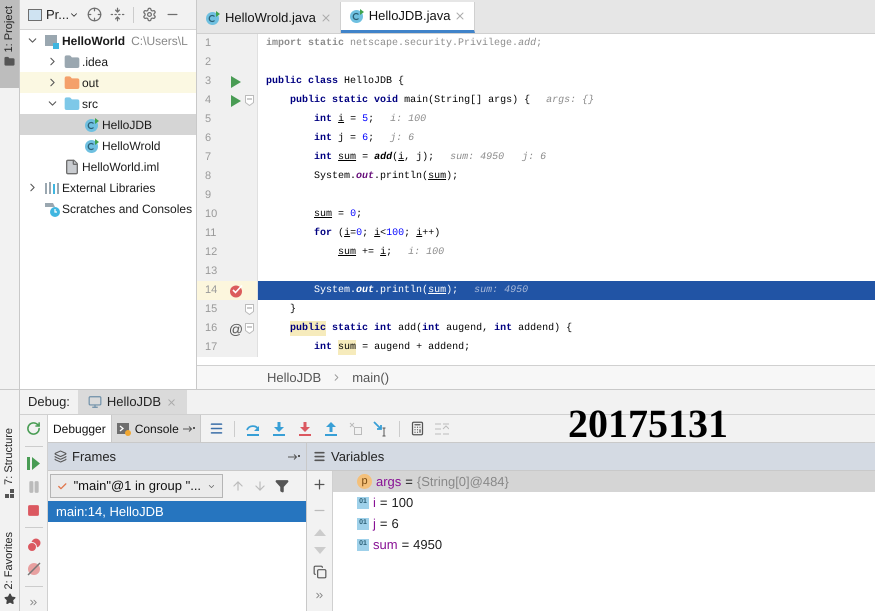 This screenshot has width=875, height=611. I want to click on module-icon, so click(52, 40).